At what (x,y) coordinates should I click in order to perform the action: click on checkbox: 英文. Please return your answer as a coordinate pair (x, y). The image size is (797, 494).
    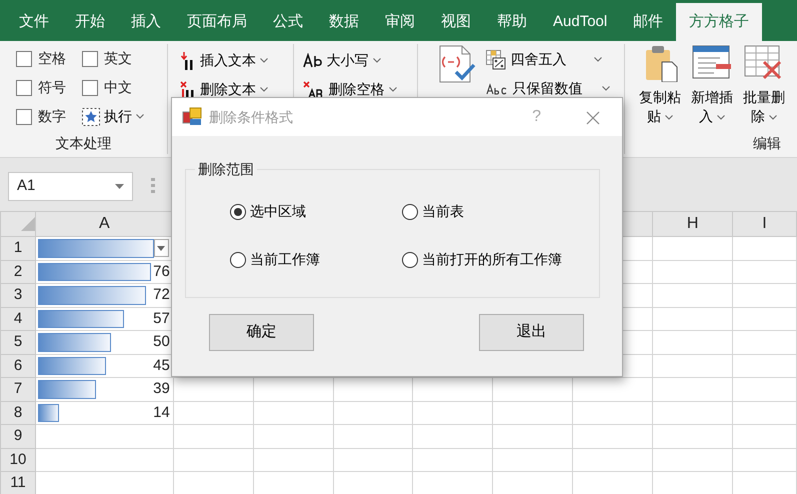
    Looking at the image, I should click on (122, 58).